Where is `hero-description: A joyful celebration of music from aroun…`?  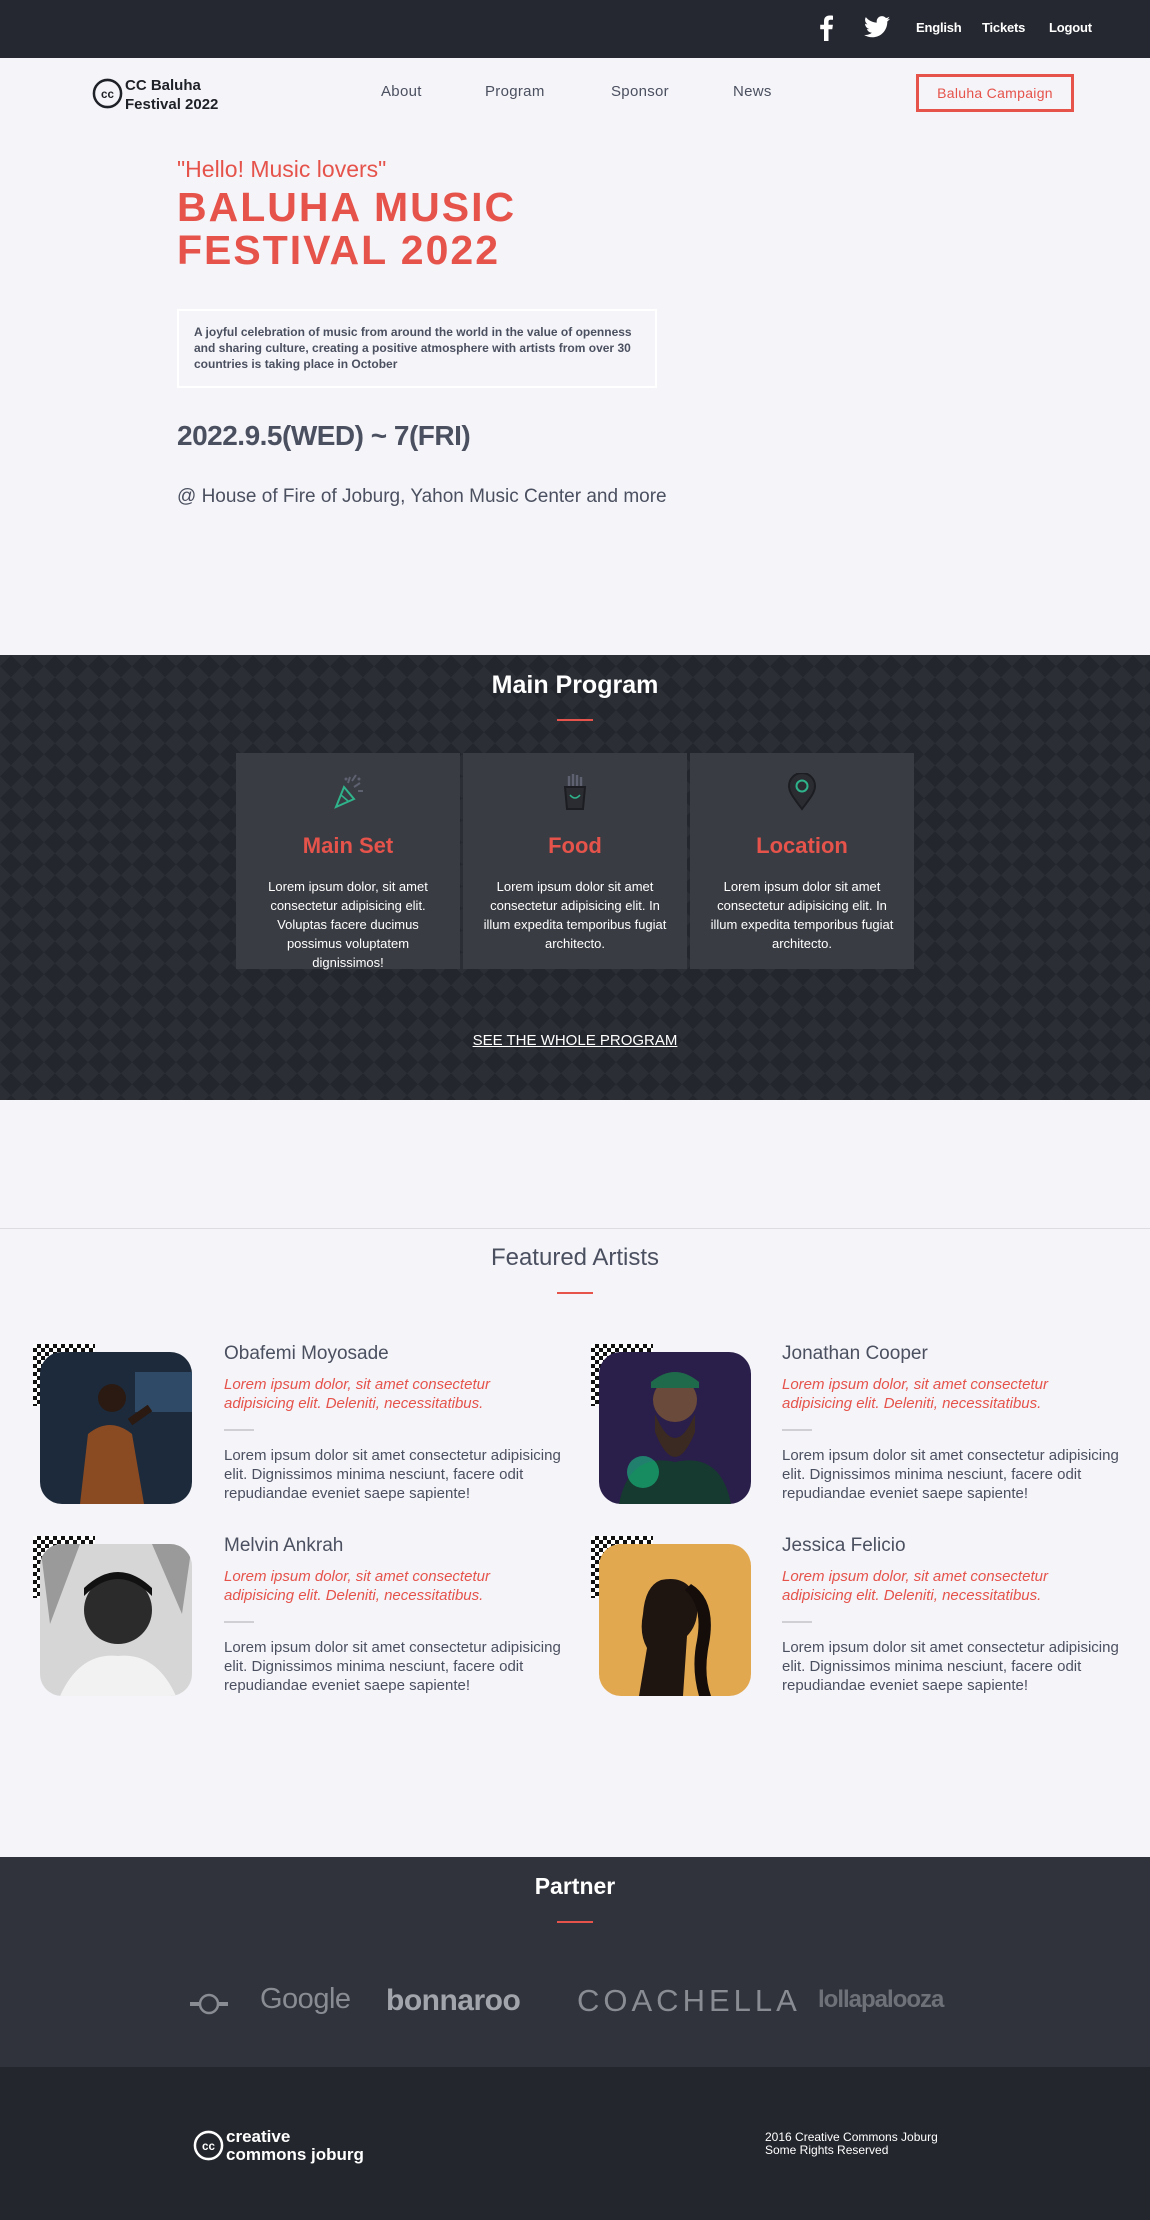 hero-description: A joyful celebration of music from aroun… is located at coordinates (417, 348).